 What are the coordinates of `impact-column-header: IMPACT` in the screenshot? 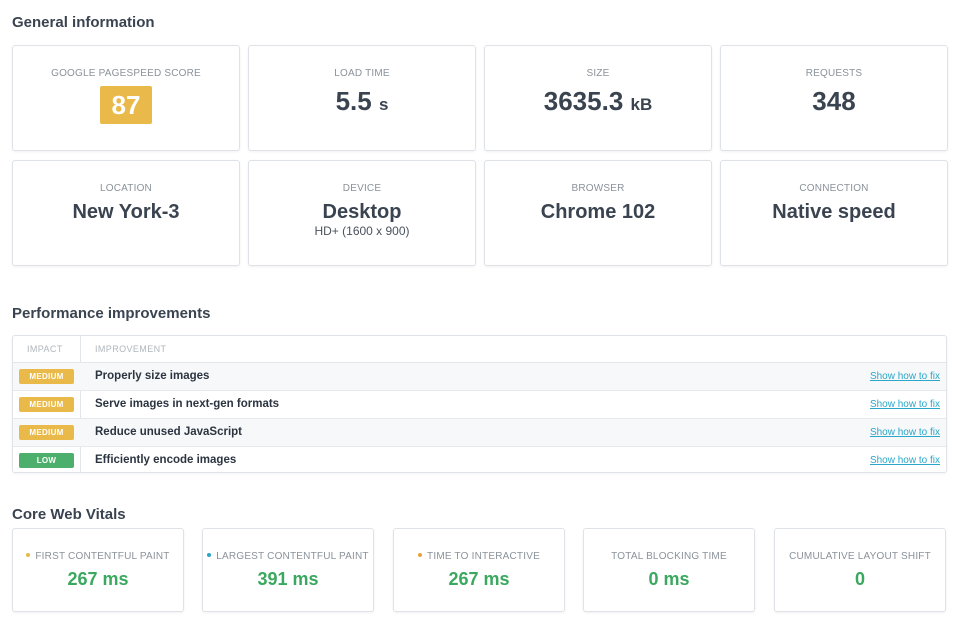 It's located at (45, 349).